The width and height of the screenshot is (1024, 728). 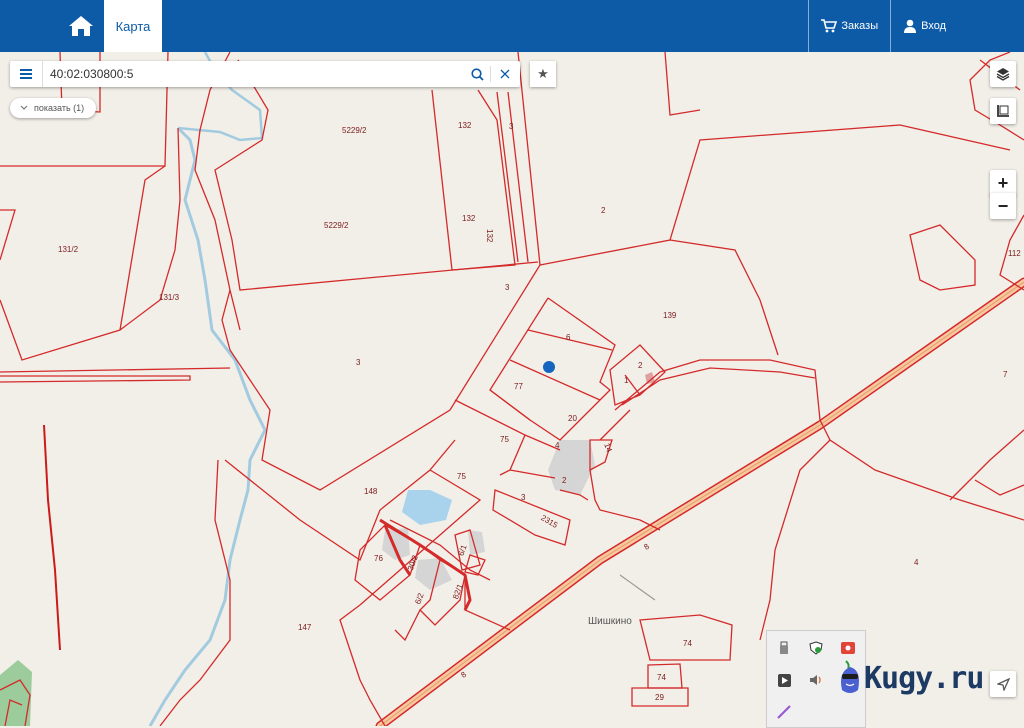 What do you see at coordinates (670, 315) in the screenshot?
I see `parcel-label: 139` at bounding box center [670, 315].